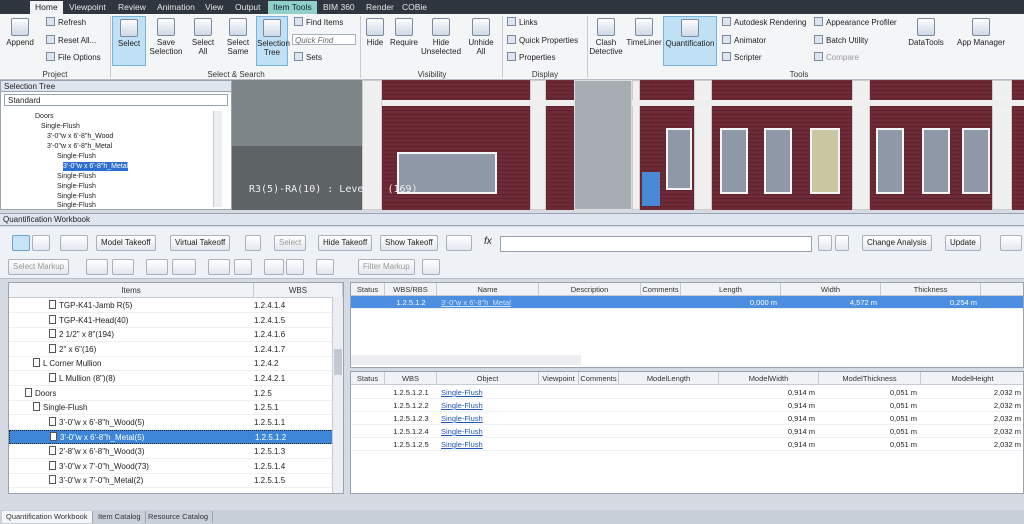 Image resolution: width=1024 pixels, height=524 pixels. I want to click on tab-item-tools: Item Tools, so click(292, 7).